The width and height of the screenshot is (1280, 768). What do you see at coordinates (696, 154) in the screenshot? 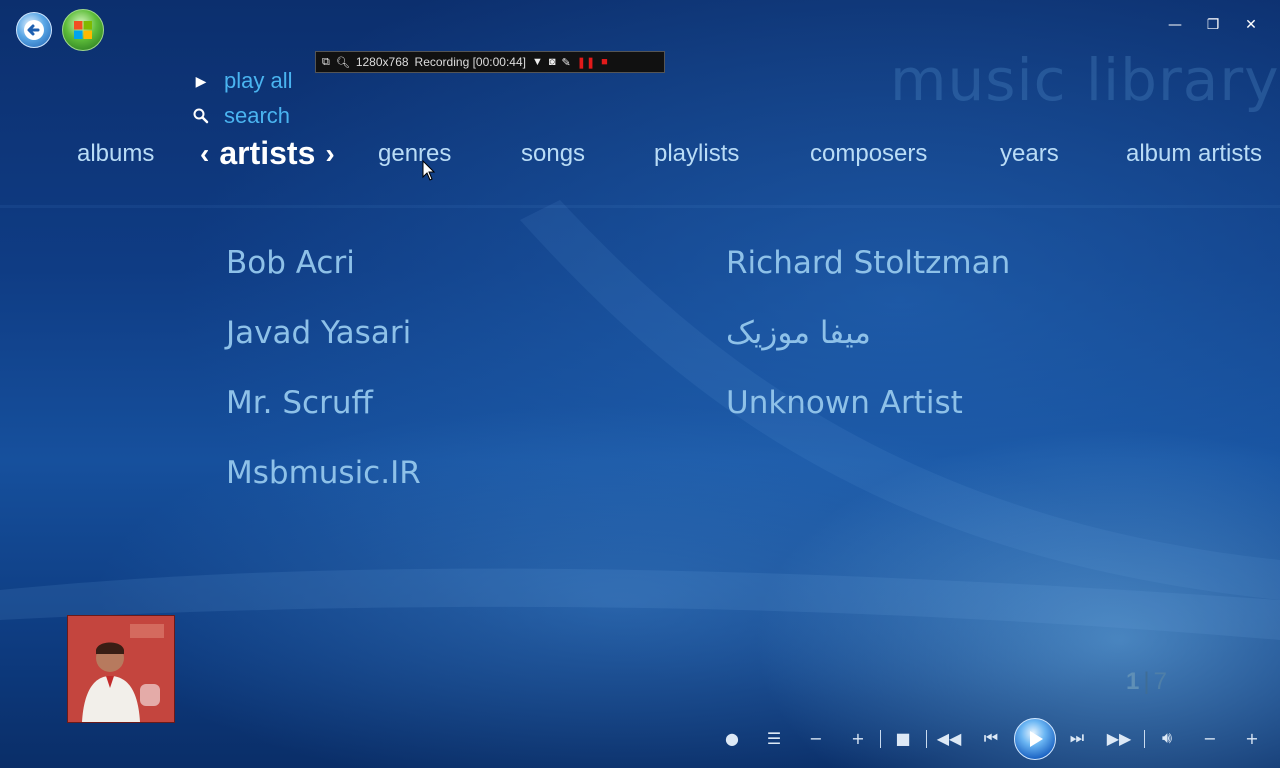
I see `pivot-playlists: playlists` at bounding box center [696, 154].